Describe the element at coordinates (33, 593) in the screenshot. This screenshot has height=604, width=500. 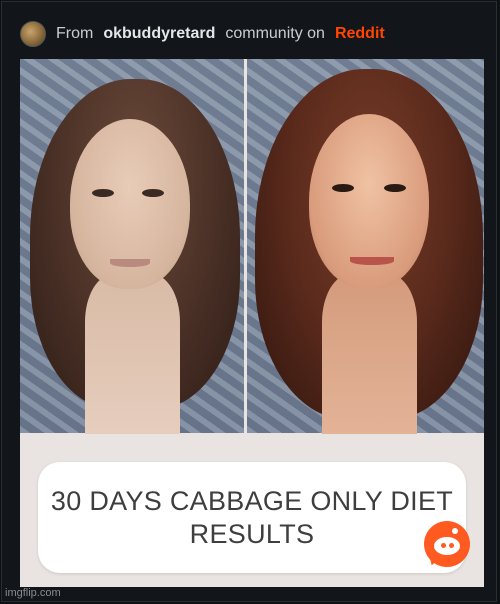
I see `imgflip-watermark: imgflip.com` at that location.